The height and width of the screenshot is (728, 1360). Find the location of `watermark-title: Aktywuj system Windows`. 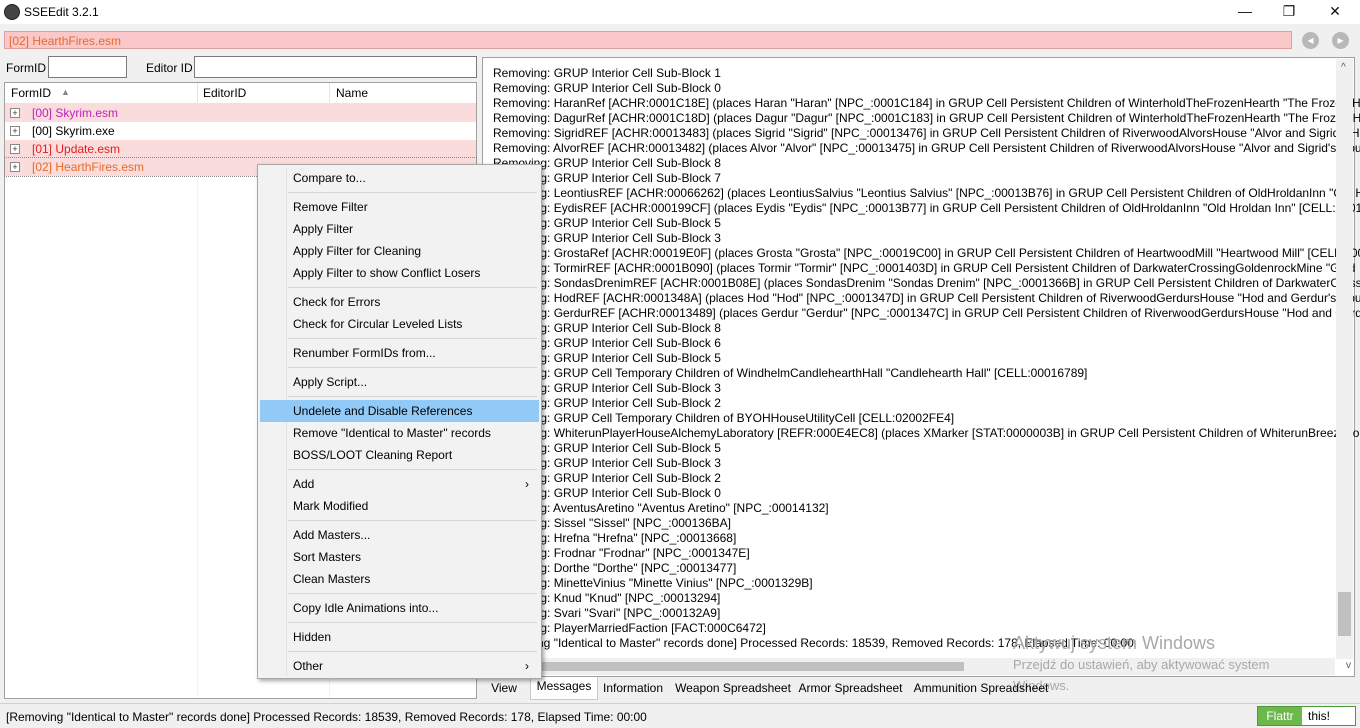

watermark-title: Aktywuj system Windows is located at coordinates (1114, 643).